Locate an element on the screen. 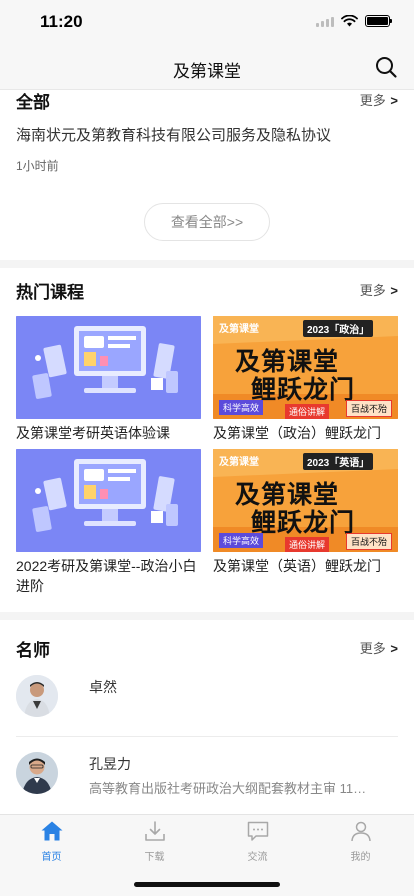 This screenshot has height=896, width=414. tab-home: 首页 is located at coordinates (51, 841).